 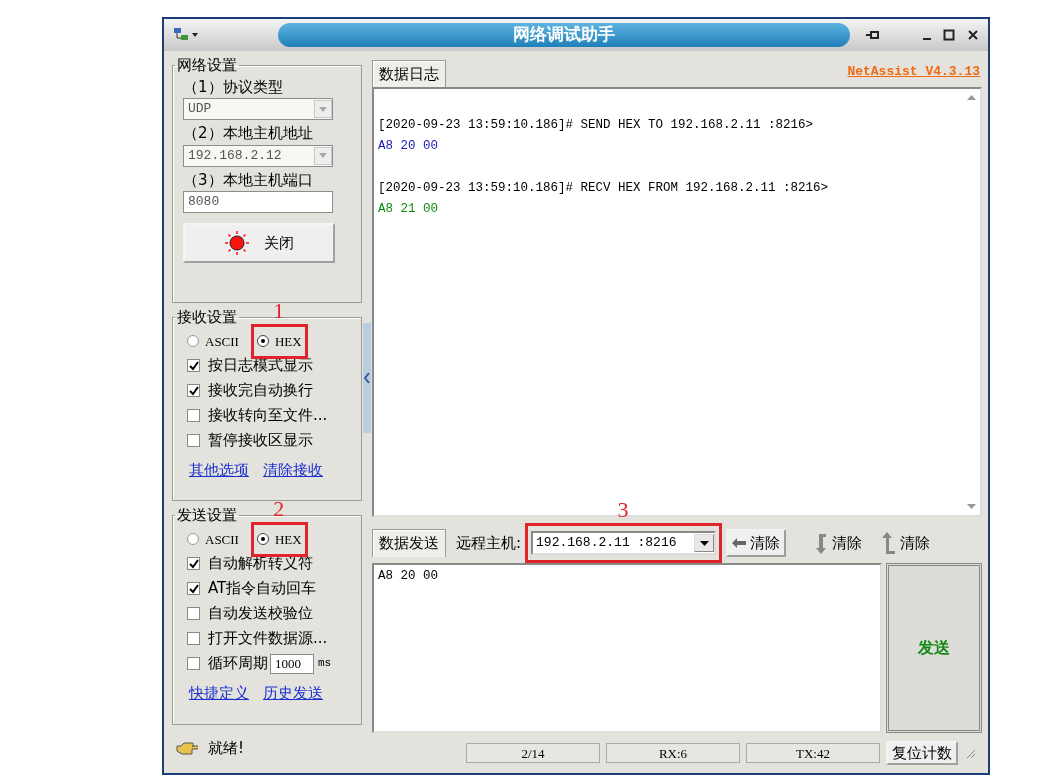 What do you see at coordinates (187, 748) in the screenshot?
I see `pointing-hand-icon` at bounding box center [187, 748].